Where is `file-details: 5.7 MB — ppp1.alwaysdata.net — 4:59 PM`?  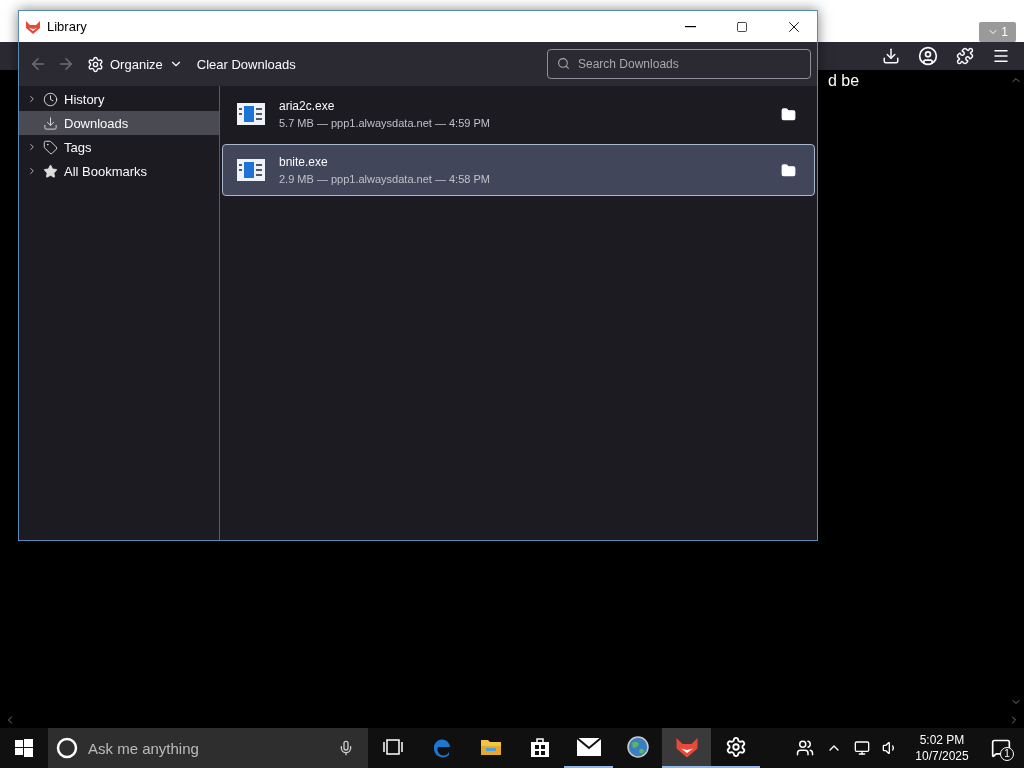
file-details: 5.7 MB — ppp1.alwaysdata.net — 4:59 PM is located at coordinates (385, 123).